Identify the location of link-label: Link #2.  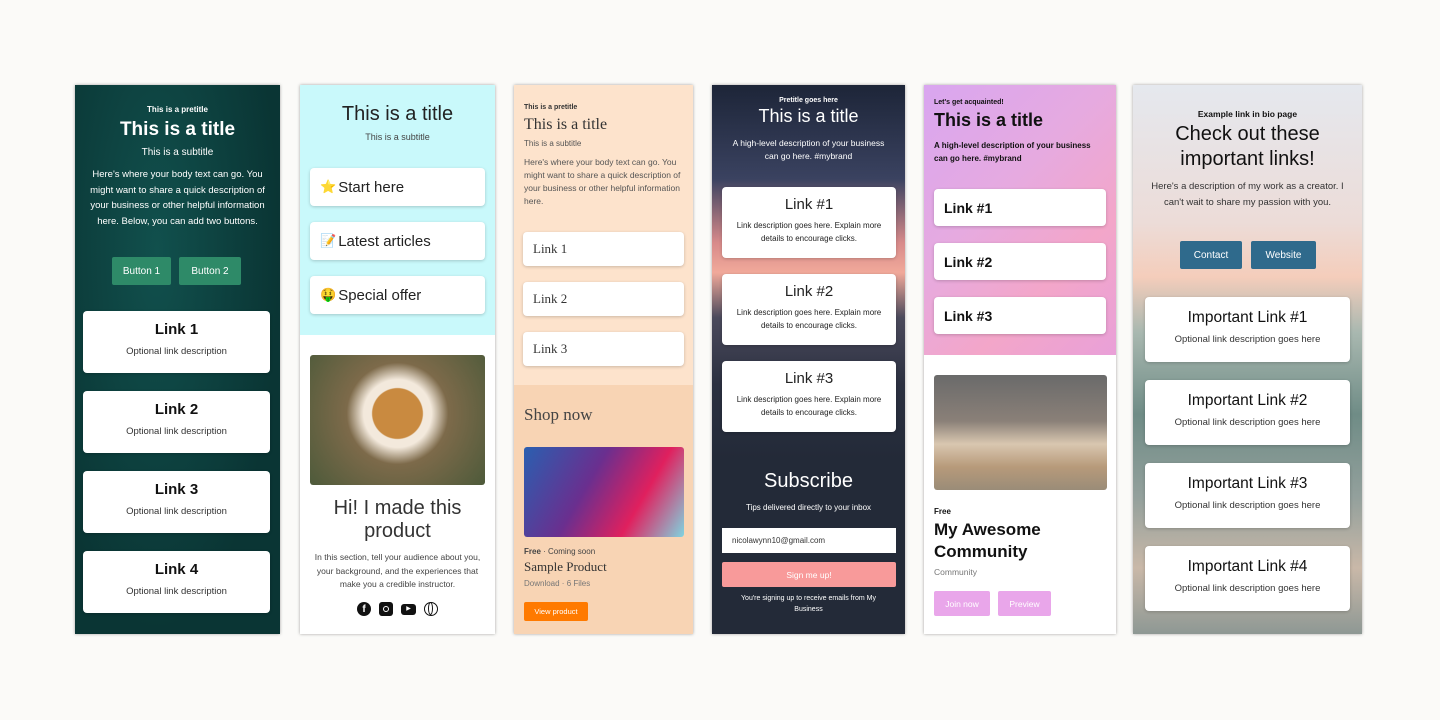
(968, 261).